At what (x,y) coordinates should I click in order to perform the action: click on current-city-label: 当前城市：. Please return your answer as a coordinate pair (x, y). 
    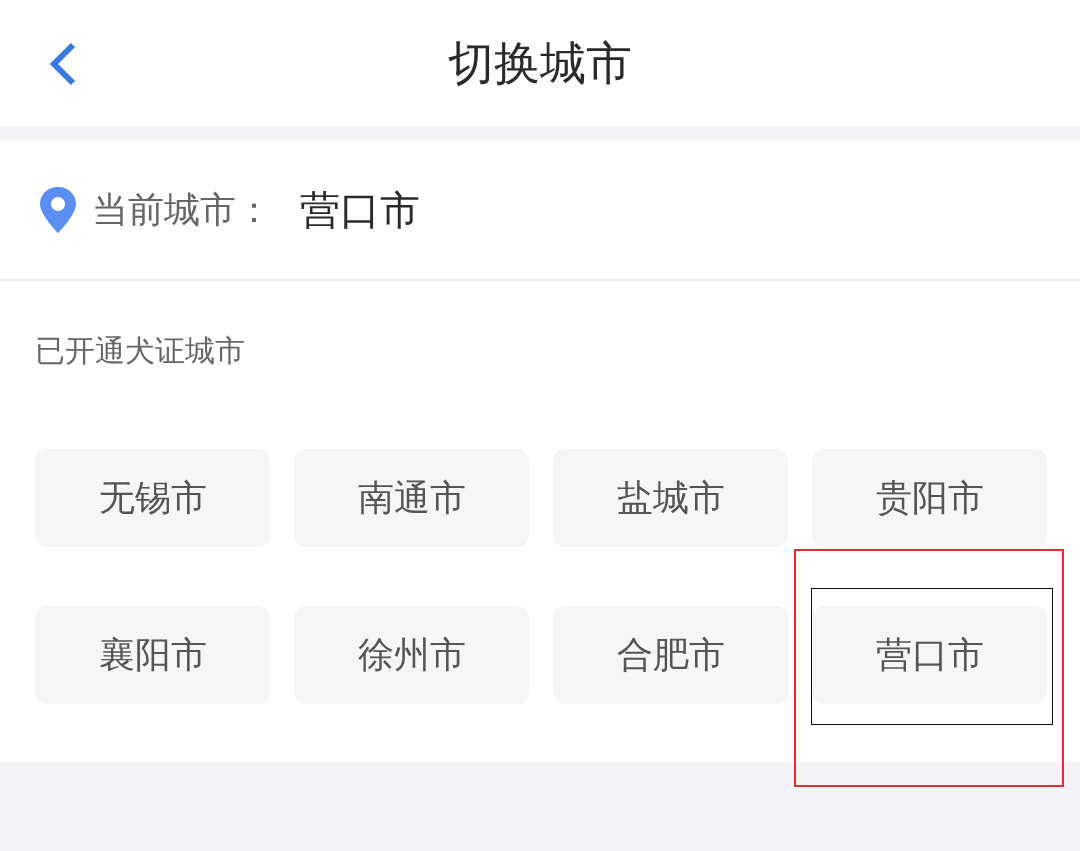
    Looking at the image, I should click on (182, 209).